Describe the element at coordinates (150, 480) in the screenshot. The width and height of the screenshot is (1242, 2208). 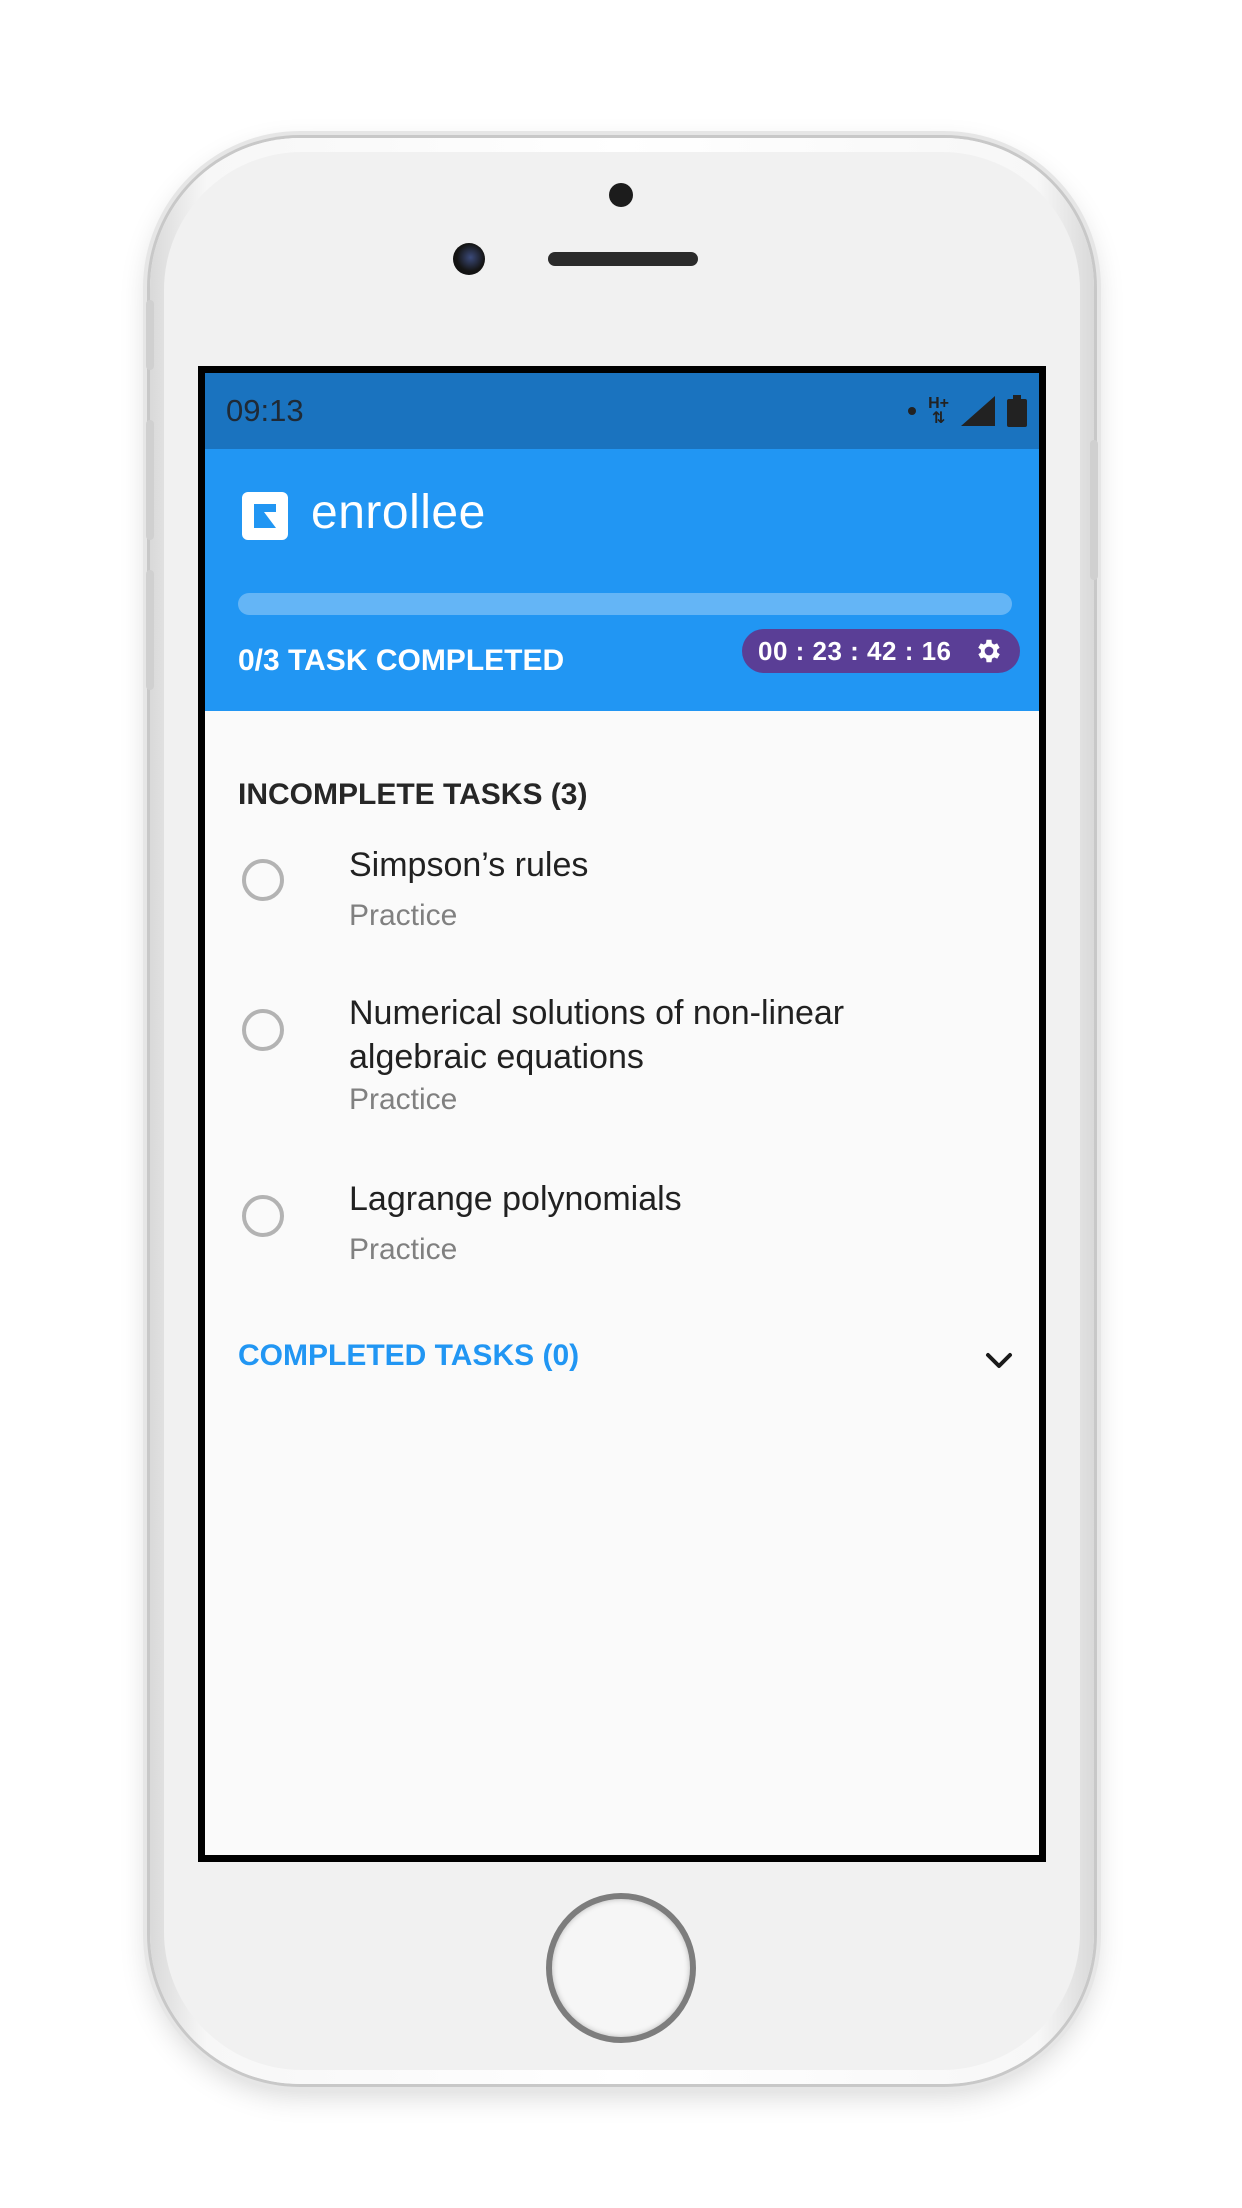
I see `volume-up-button` at that location.